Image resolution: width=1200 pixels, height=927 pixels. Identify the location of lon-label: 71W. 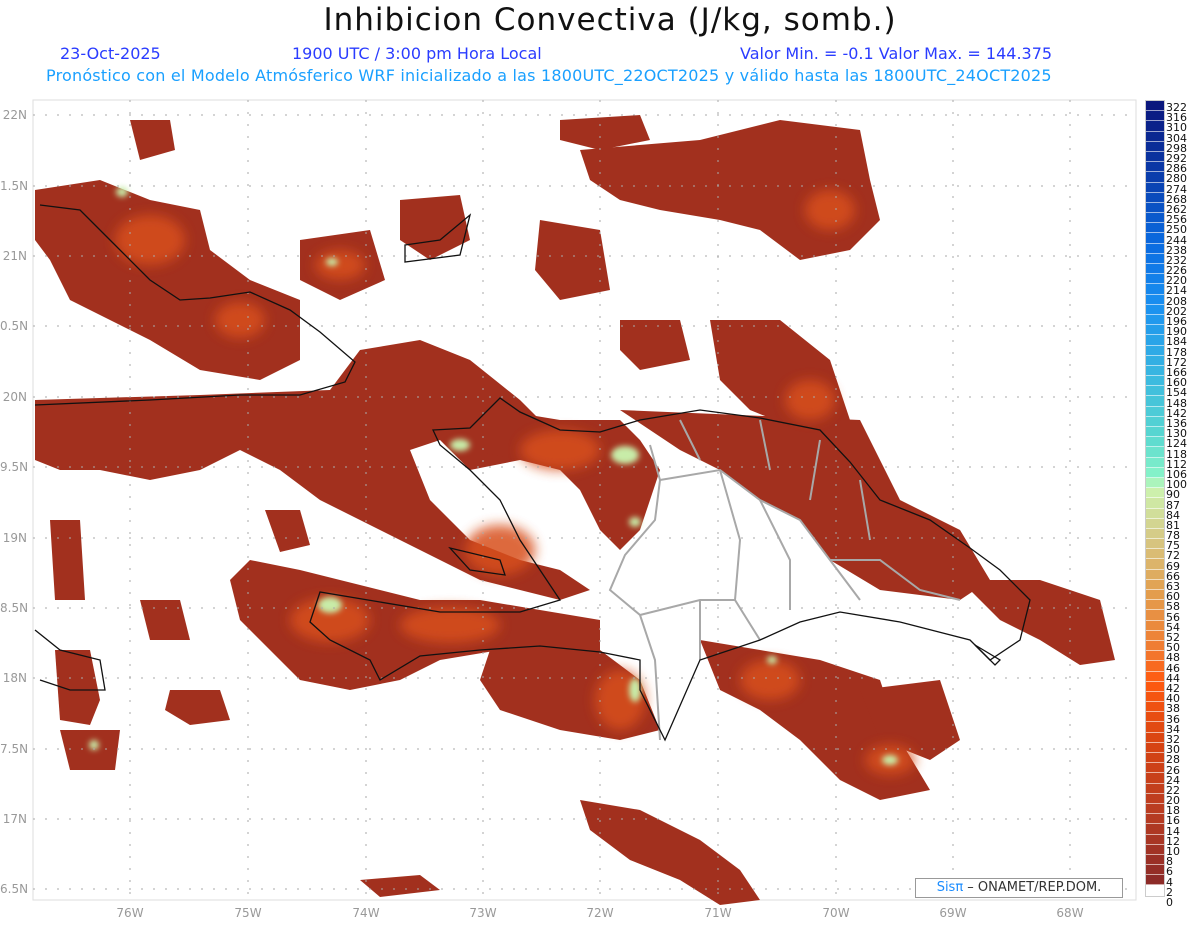
(718, 913).